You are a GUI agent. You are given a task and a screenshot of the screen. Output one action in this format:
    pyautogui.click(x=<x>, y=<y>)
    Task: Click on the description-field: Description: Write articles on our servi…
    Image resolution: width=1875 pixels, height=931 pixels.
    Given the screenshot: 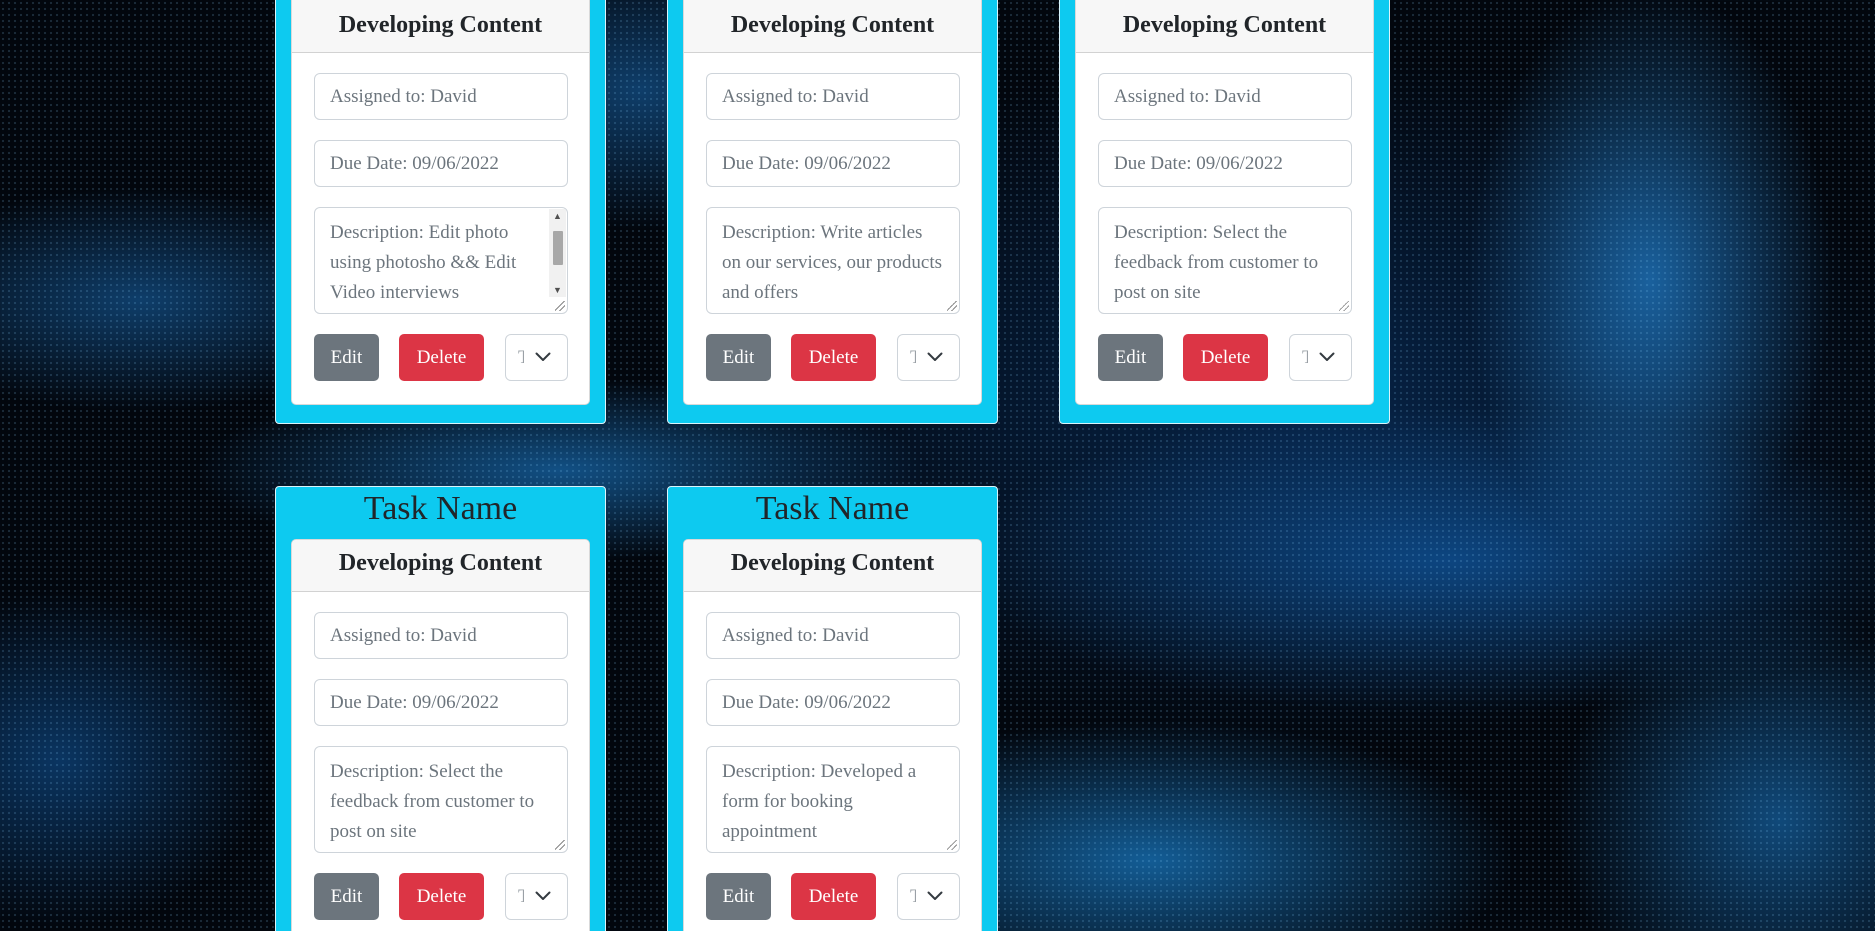 What is the action you would take?
    pyautogui.click(x=833, y=260)
    